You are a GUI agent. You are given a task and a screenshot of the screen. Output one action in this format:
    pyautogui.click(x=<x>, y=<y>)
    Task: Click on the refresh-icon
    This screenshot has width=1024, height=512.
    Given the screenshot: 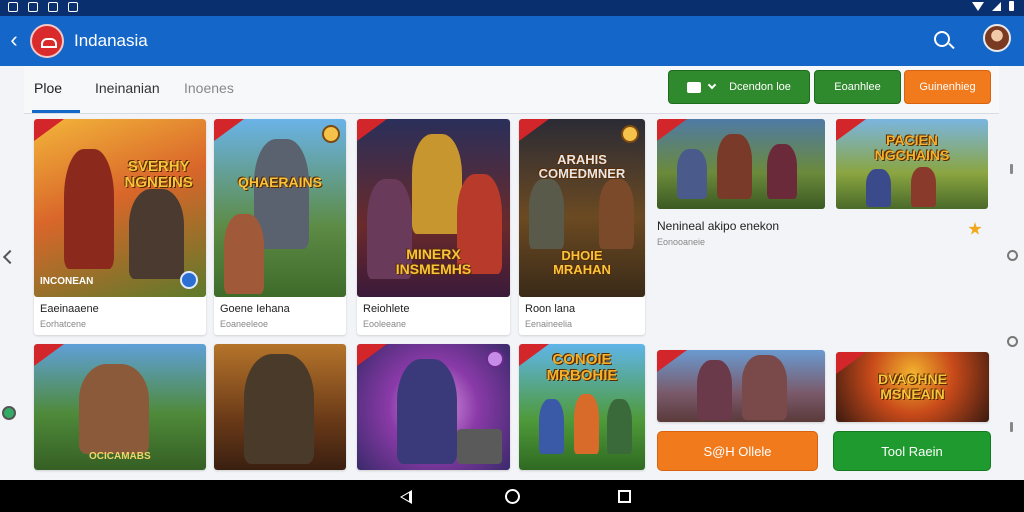 What is the action you would take?
    pyautogui.click(x=9, y=413)
    